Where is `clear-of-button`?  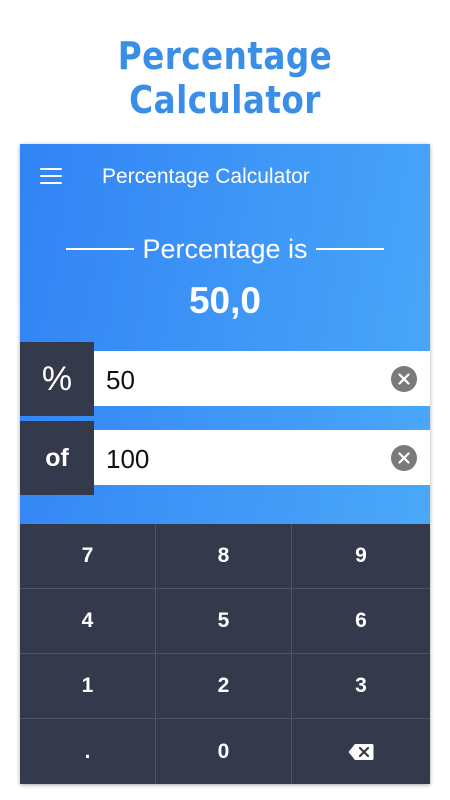 clear-of-button is located at coordinates (404, 458).